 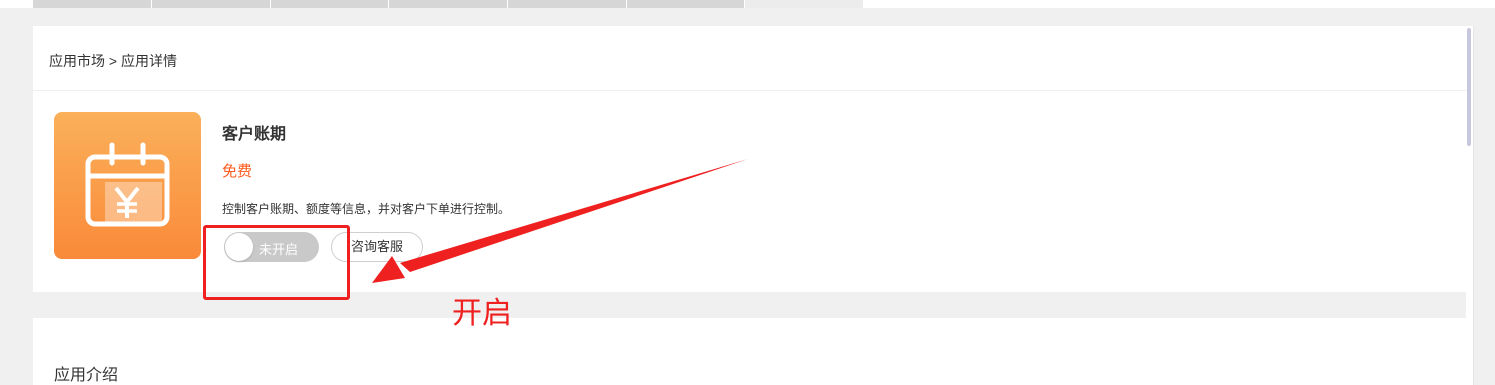 What do you see at coordinates (276, 262) in the screenshot?
I see `annotation-highlight-box` at bounding box center [276, 262].